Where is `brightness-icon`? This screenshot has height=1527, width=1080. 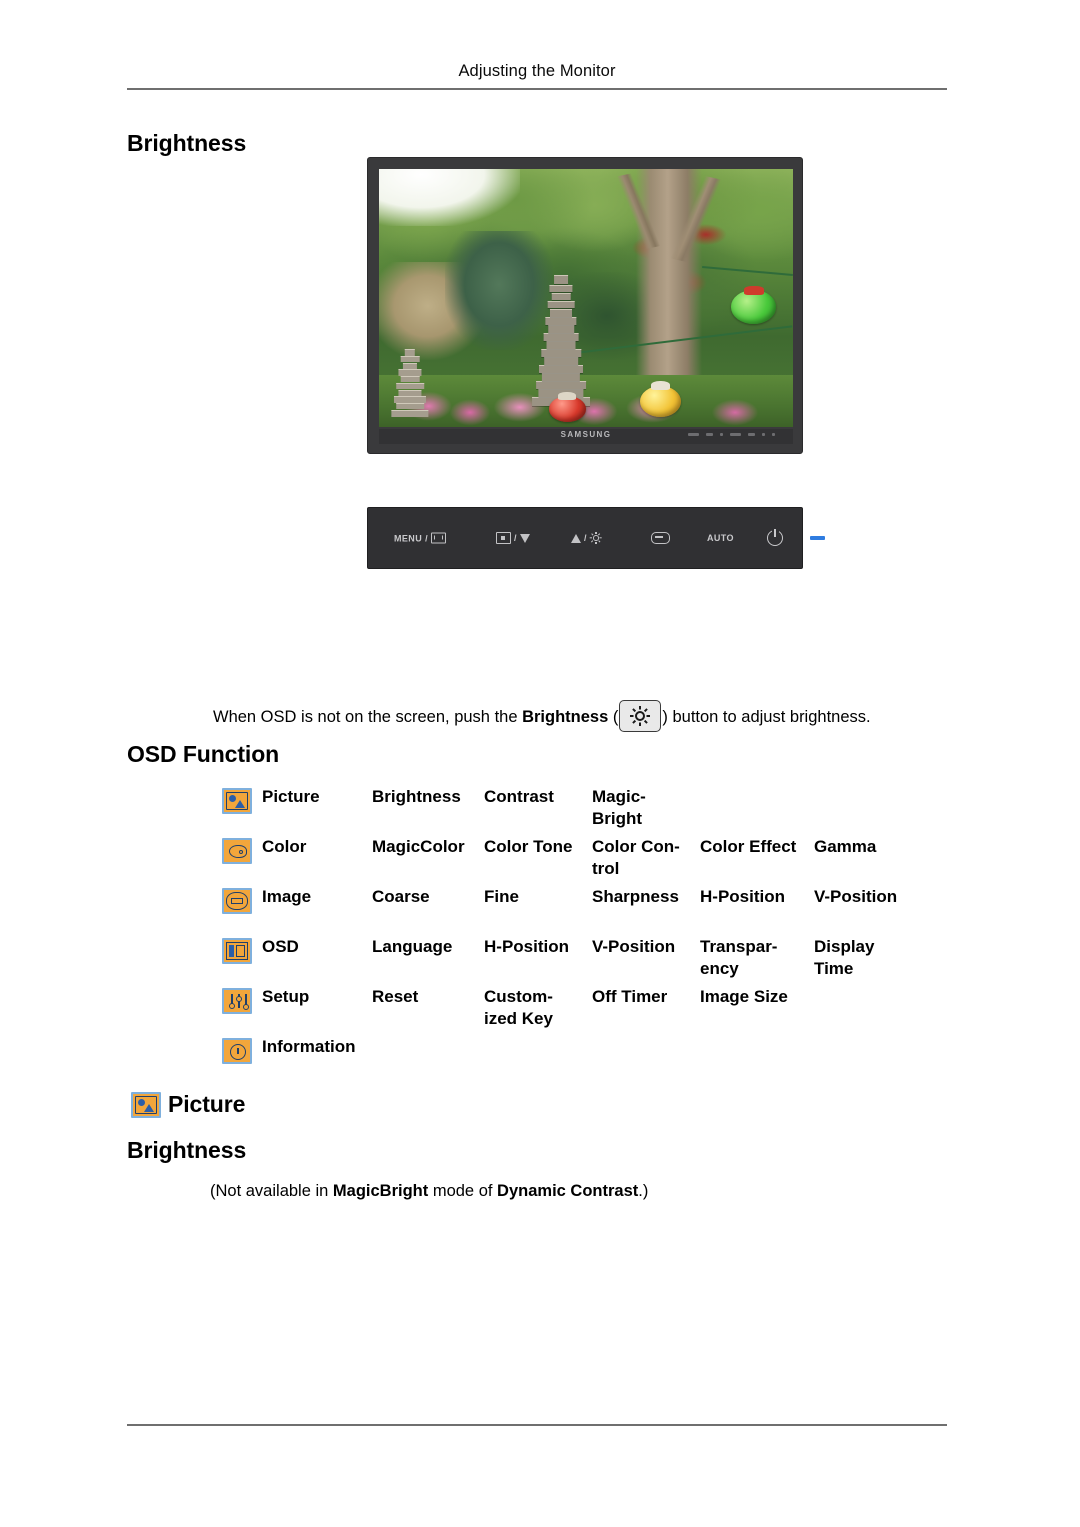
brightness-icon is located at coordinates (595, 538).